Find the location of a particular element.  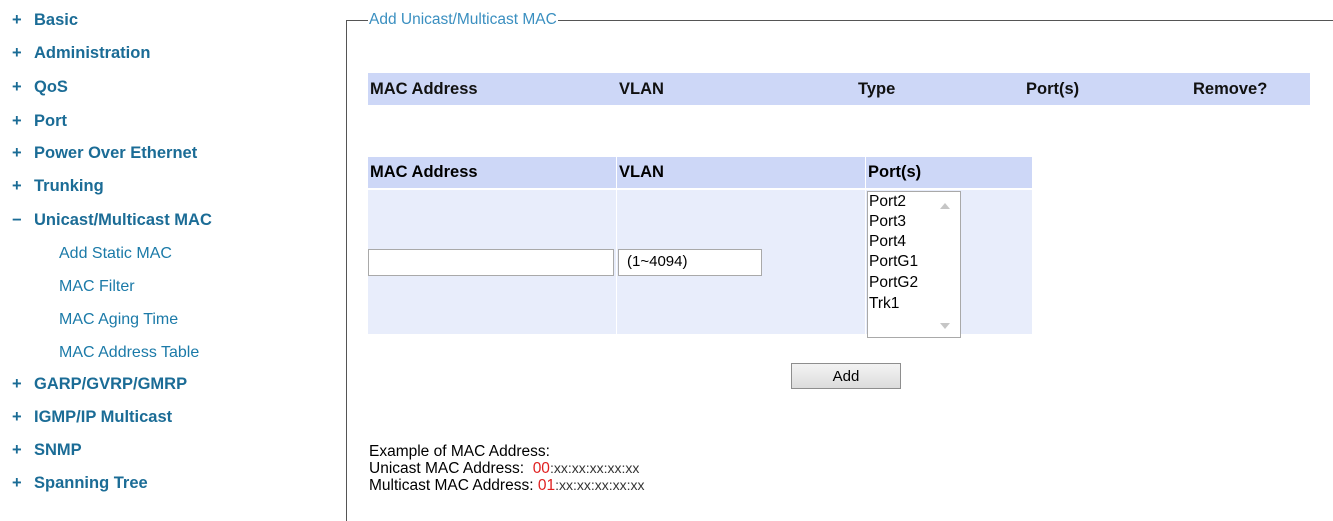

add-header-mac-address: MAC Address is located at coordinates (492, 172).